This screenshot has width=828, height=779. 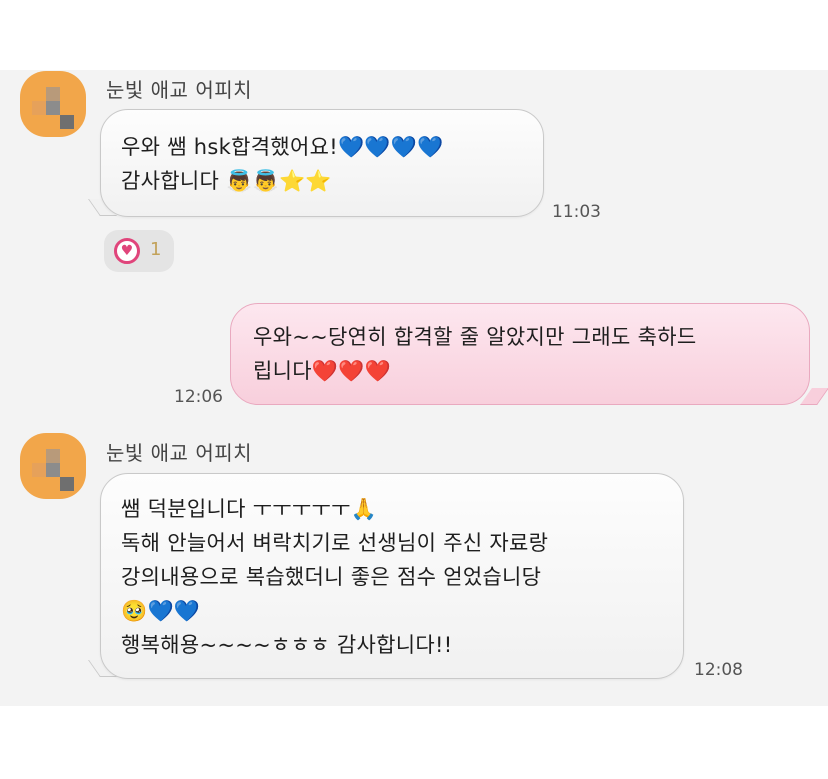 I want to click on message-bubble: 우와 쌤 hsk합격했어요!💙💙💙💙 감사합니다 👼👼⭐⭐, so click(x=322, y=163).